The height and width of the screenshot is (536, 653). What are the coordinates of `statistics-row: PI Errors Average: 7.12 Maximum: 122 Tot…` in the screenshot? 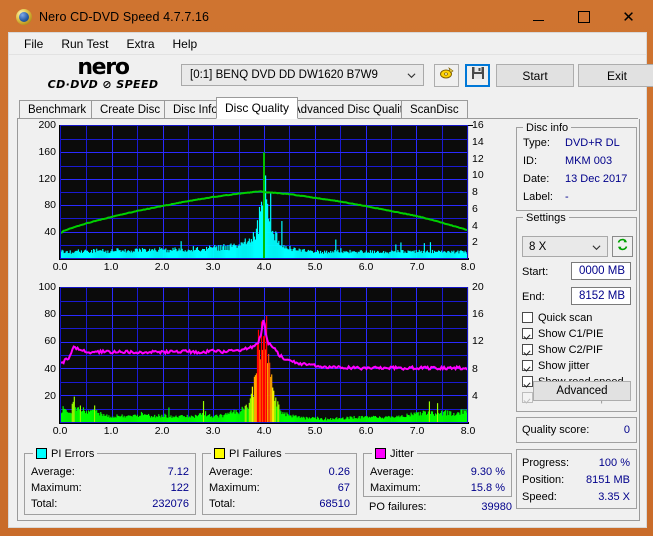 It's located at (267, 482).